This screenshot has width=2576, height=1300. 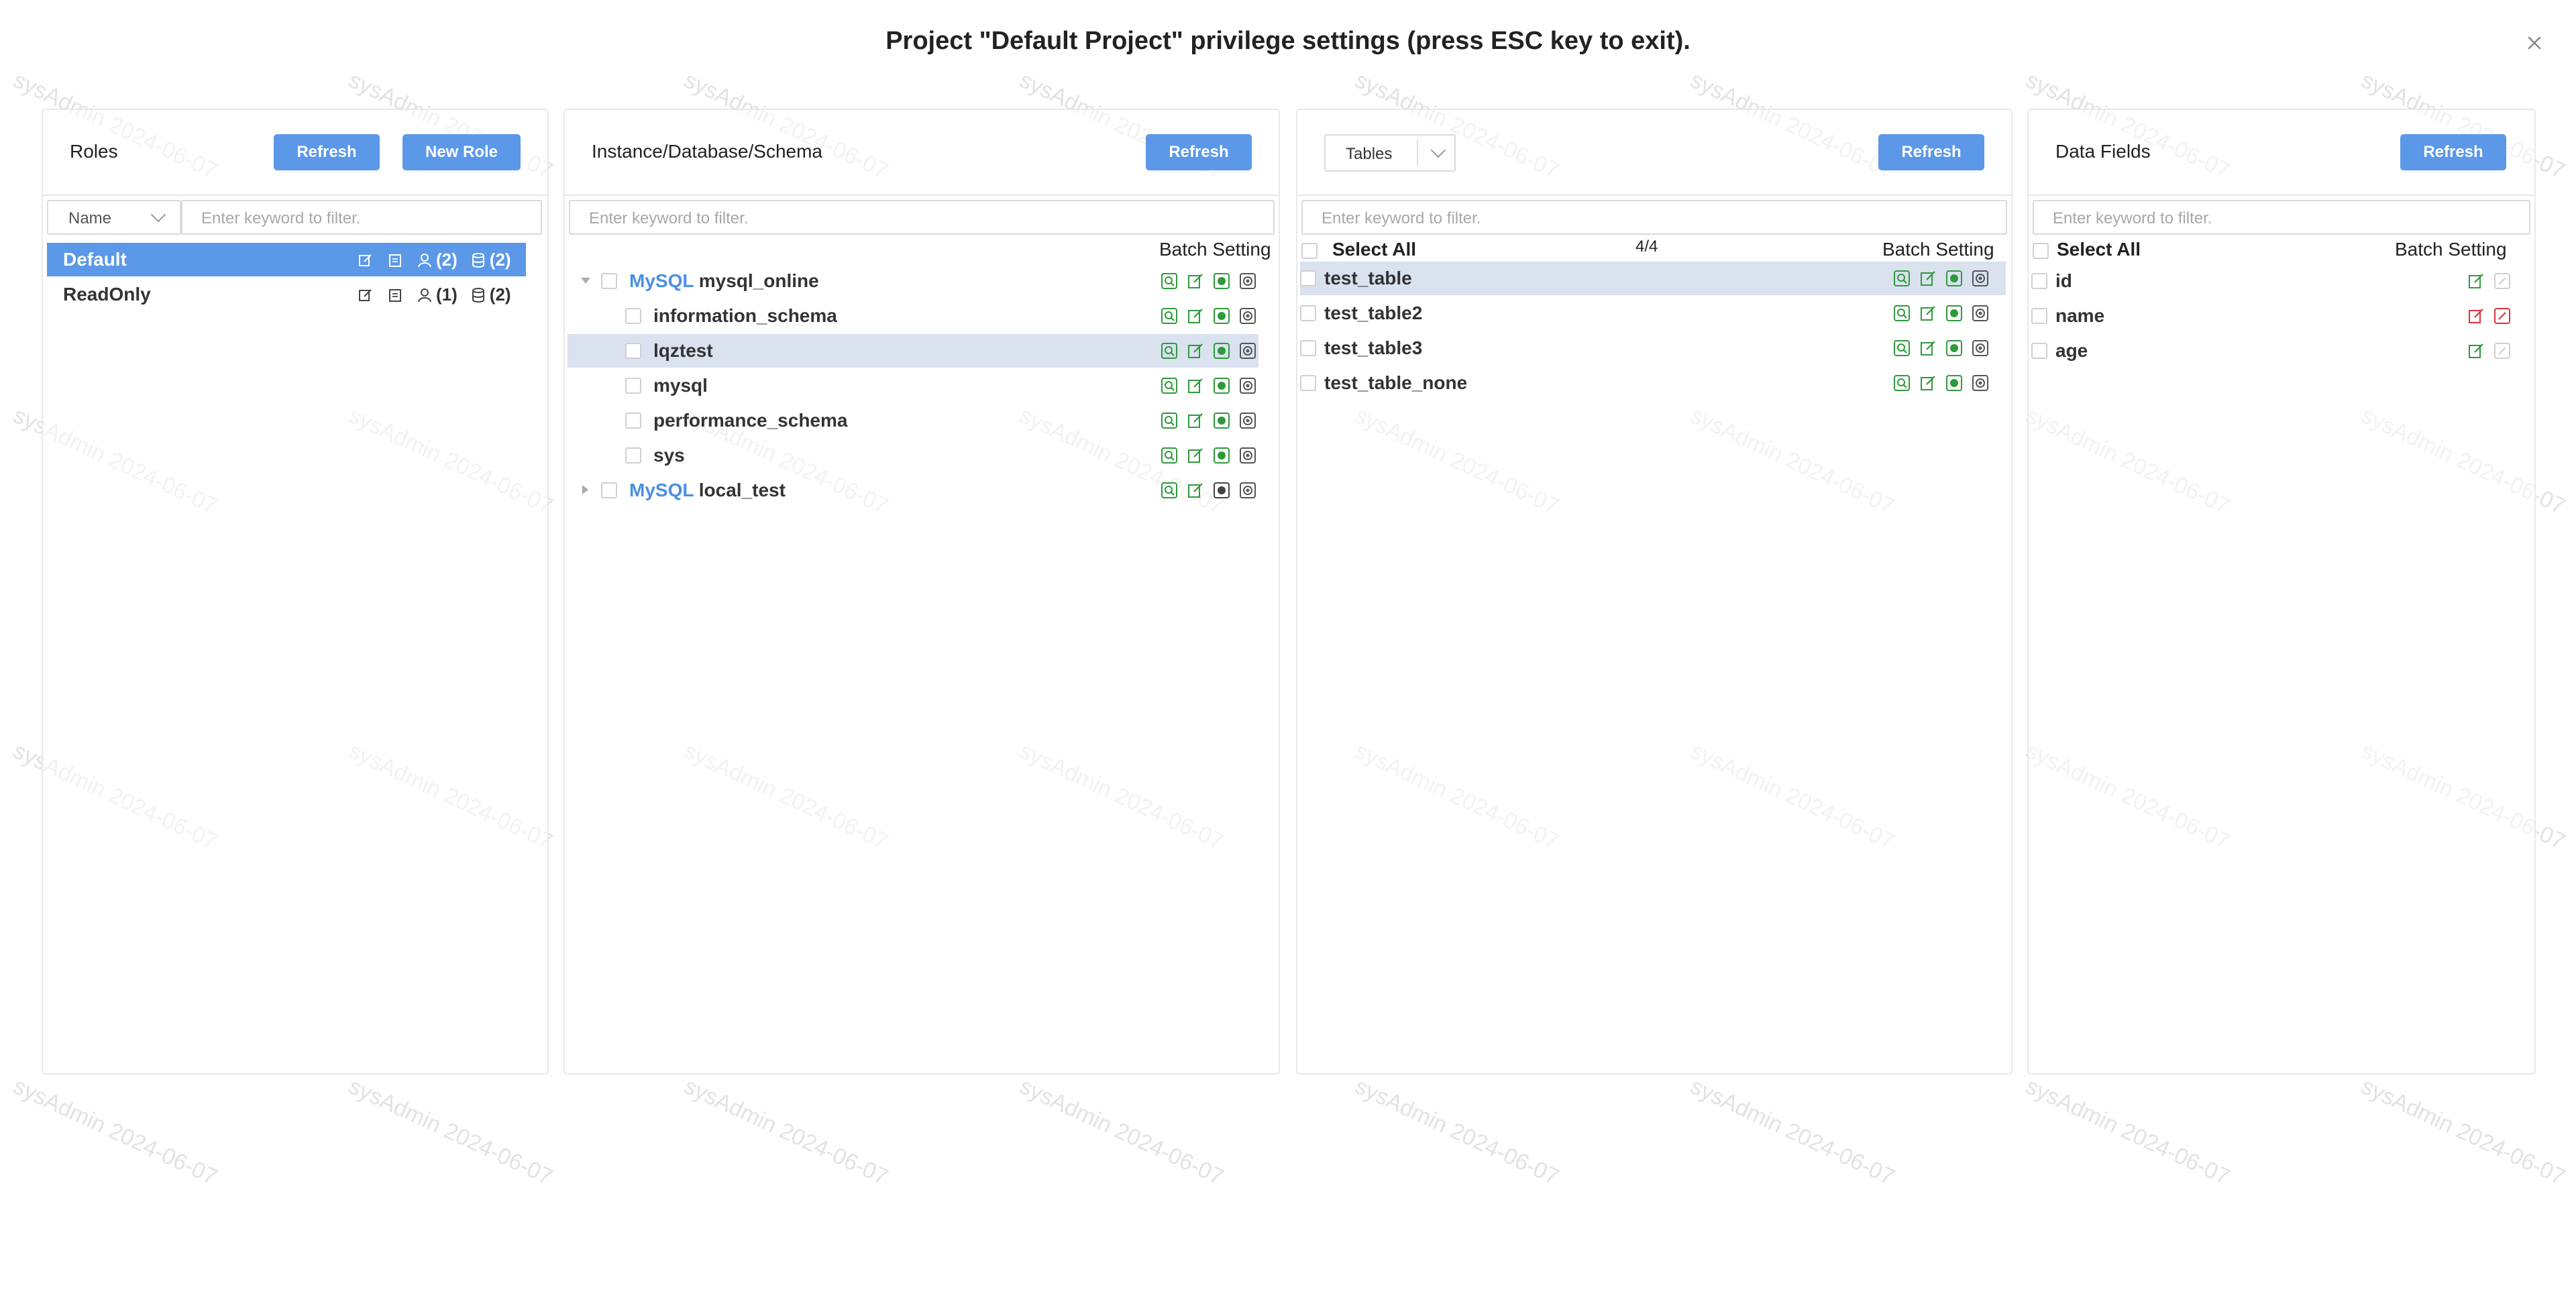 I want to click on role-filter-field-select: Name, so click(x=114, y=218).